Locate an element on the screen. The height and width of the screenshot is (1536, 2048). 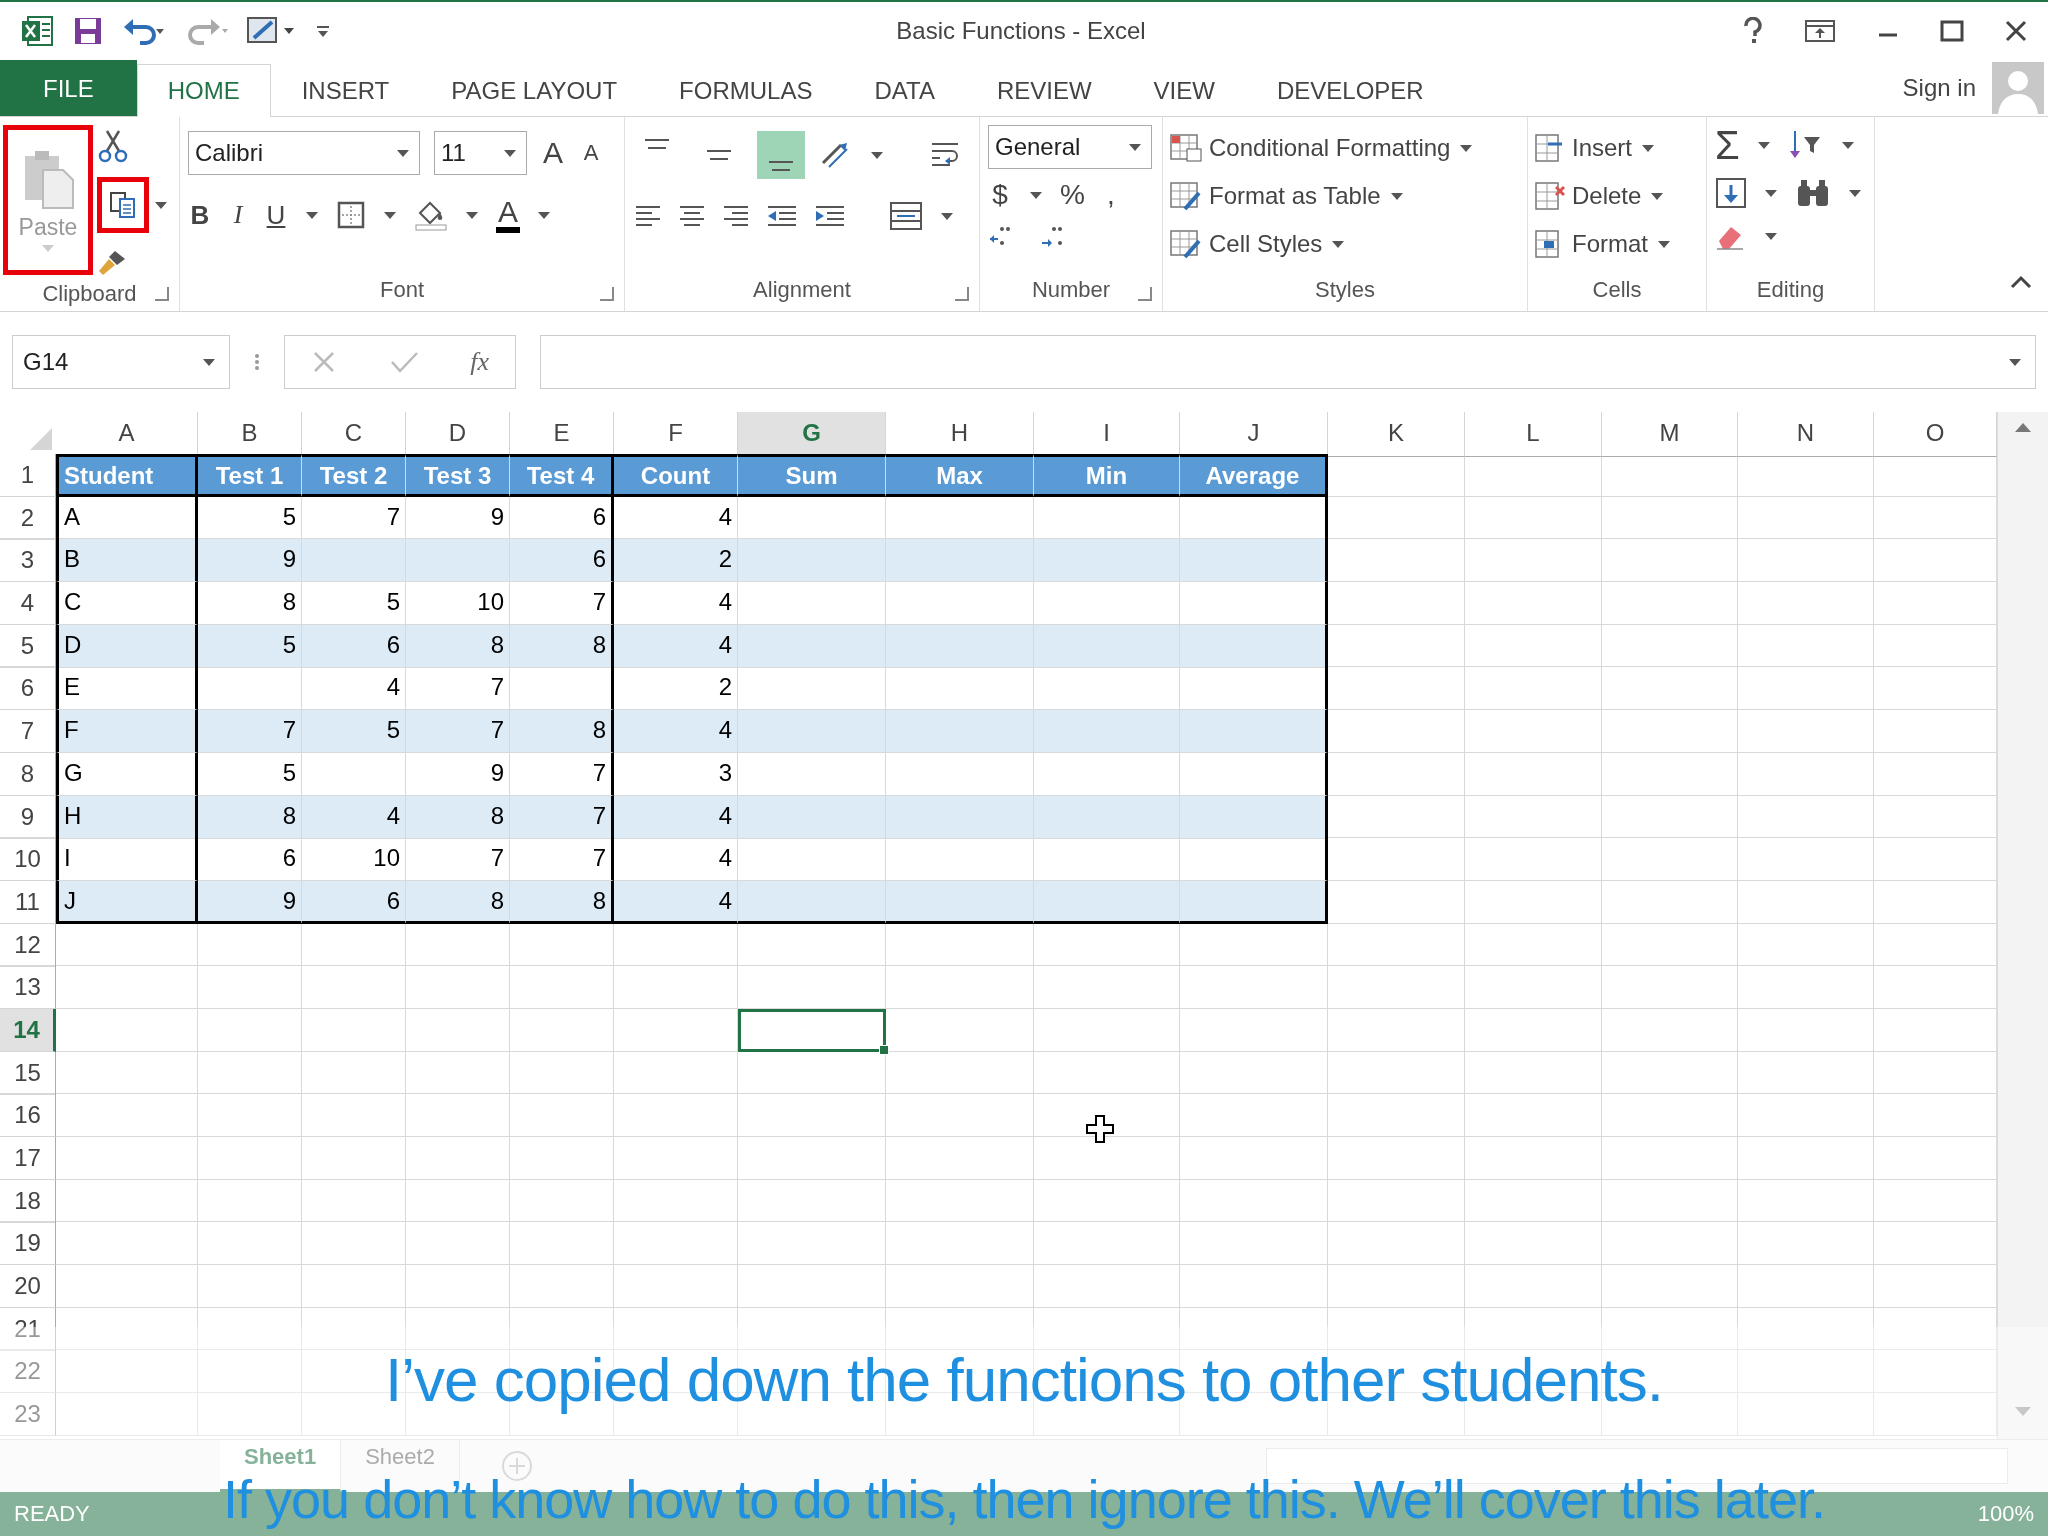
ribbon-tab: REVIEW is located at coordinates (1044, 90).